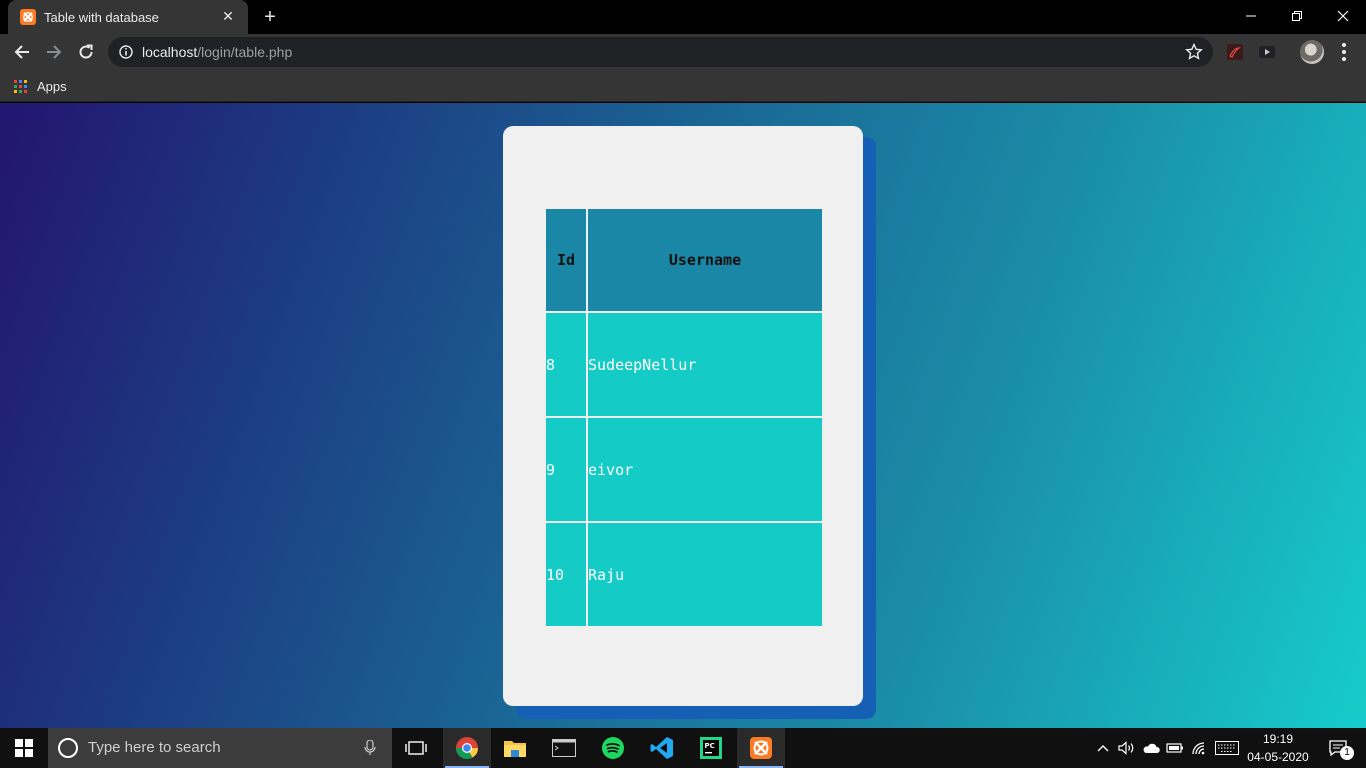  I want to click on arrow-right-icon, so click(54, 52).